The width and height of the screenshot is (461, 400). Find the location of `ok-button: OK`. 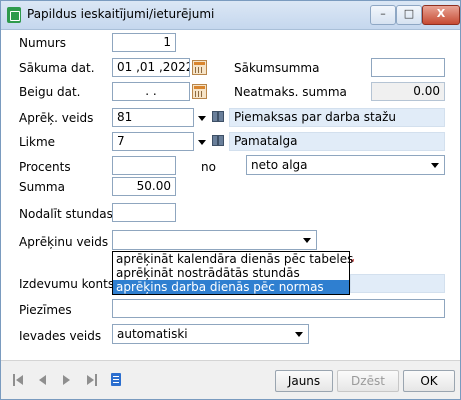

ok-button: OK is located at coordinates (429, 381).